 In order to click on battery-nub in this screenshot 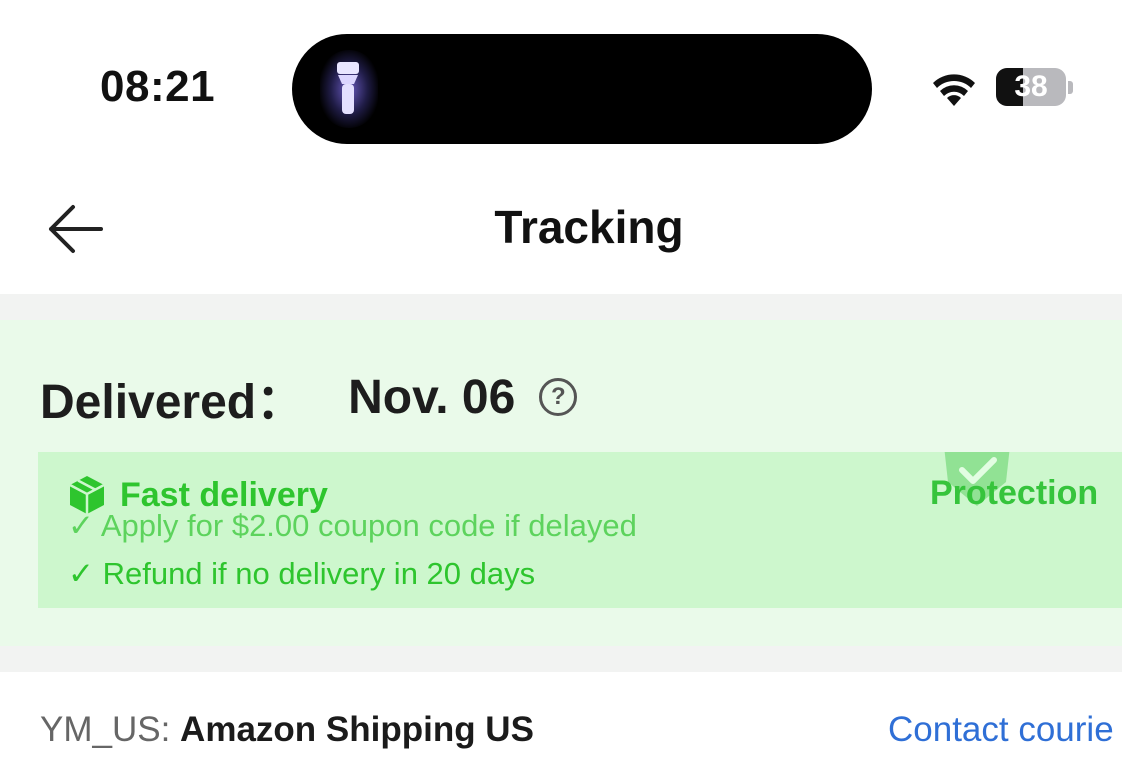, I will do `click(1070, 87)`.